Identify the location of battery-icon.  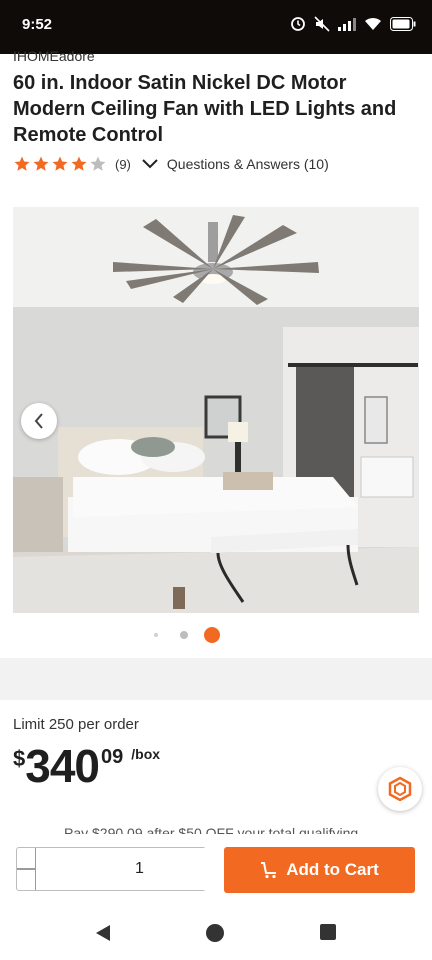
(403, 24).